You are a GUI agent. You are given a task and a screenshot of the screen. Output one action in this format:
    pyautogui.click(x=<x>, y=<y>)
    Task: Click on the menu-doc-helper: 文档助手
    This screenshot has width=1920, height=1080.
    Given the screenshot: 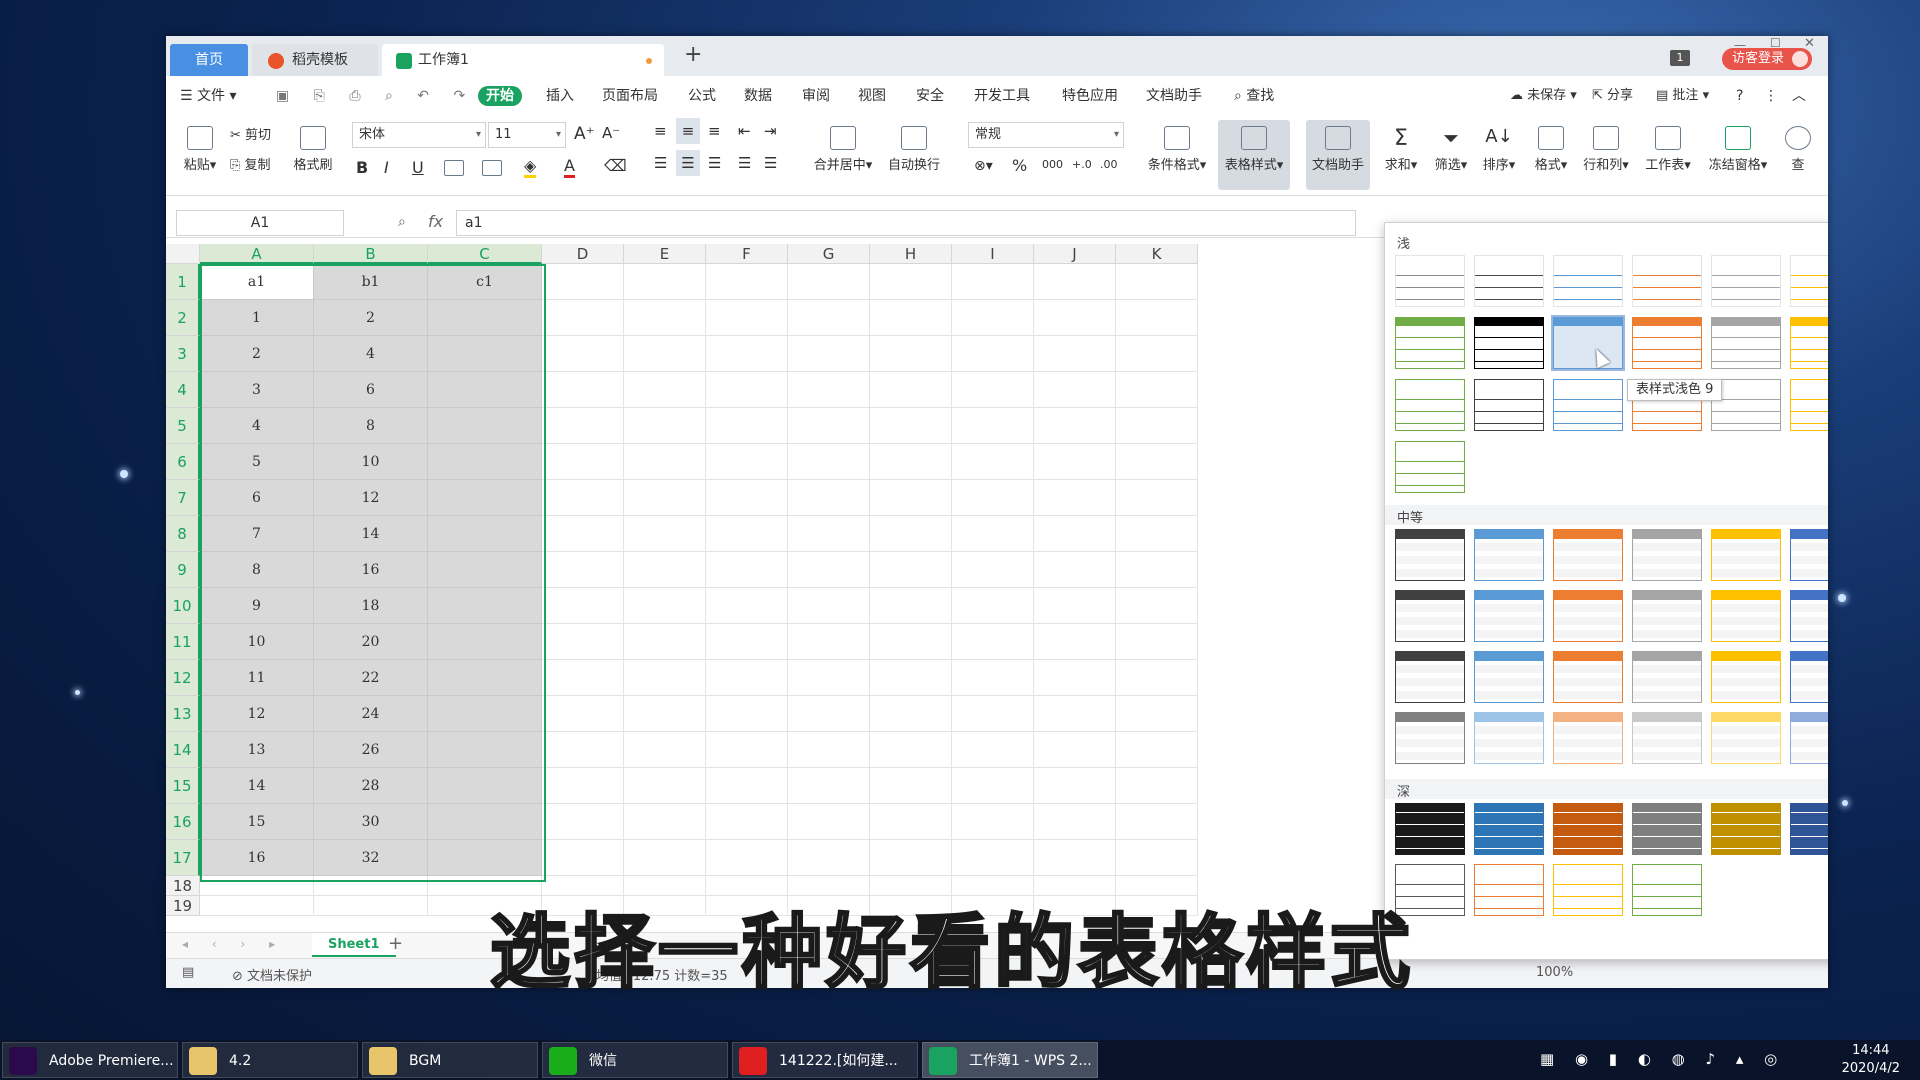 What is the action you would take?
    pyautogui.click(x=1174, y=96)
    